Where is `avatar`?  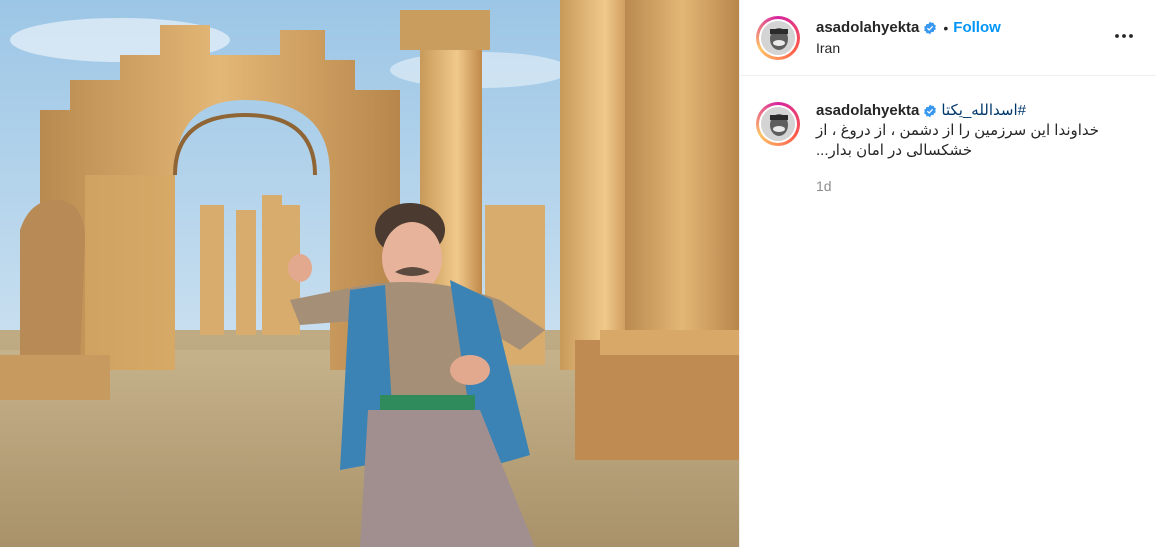 avatar is located at coordinates (778, 37).